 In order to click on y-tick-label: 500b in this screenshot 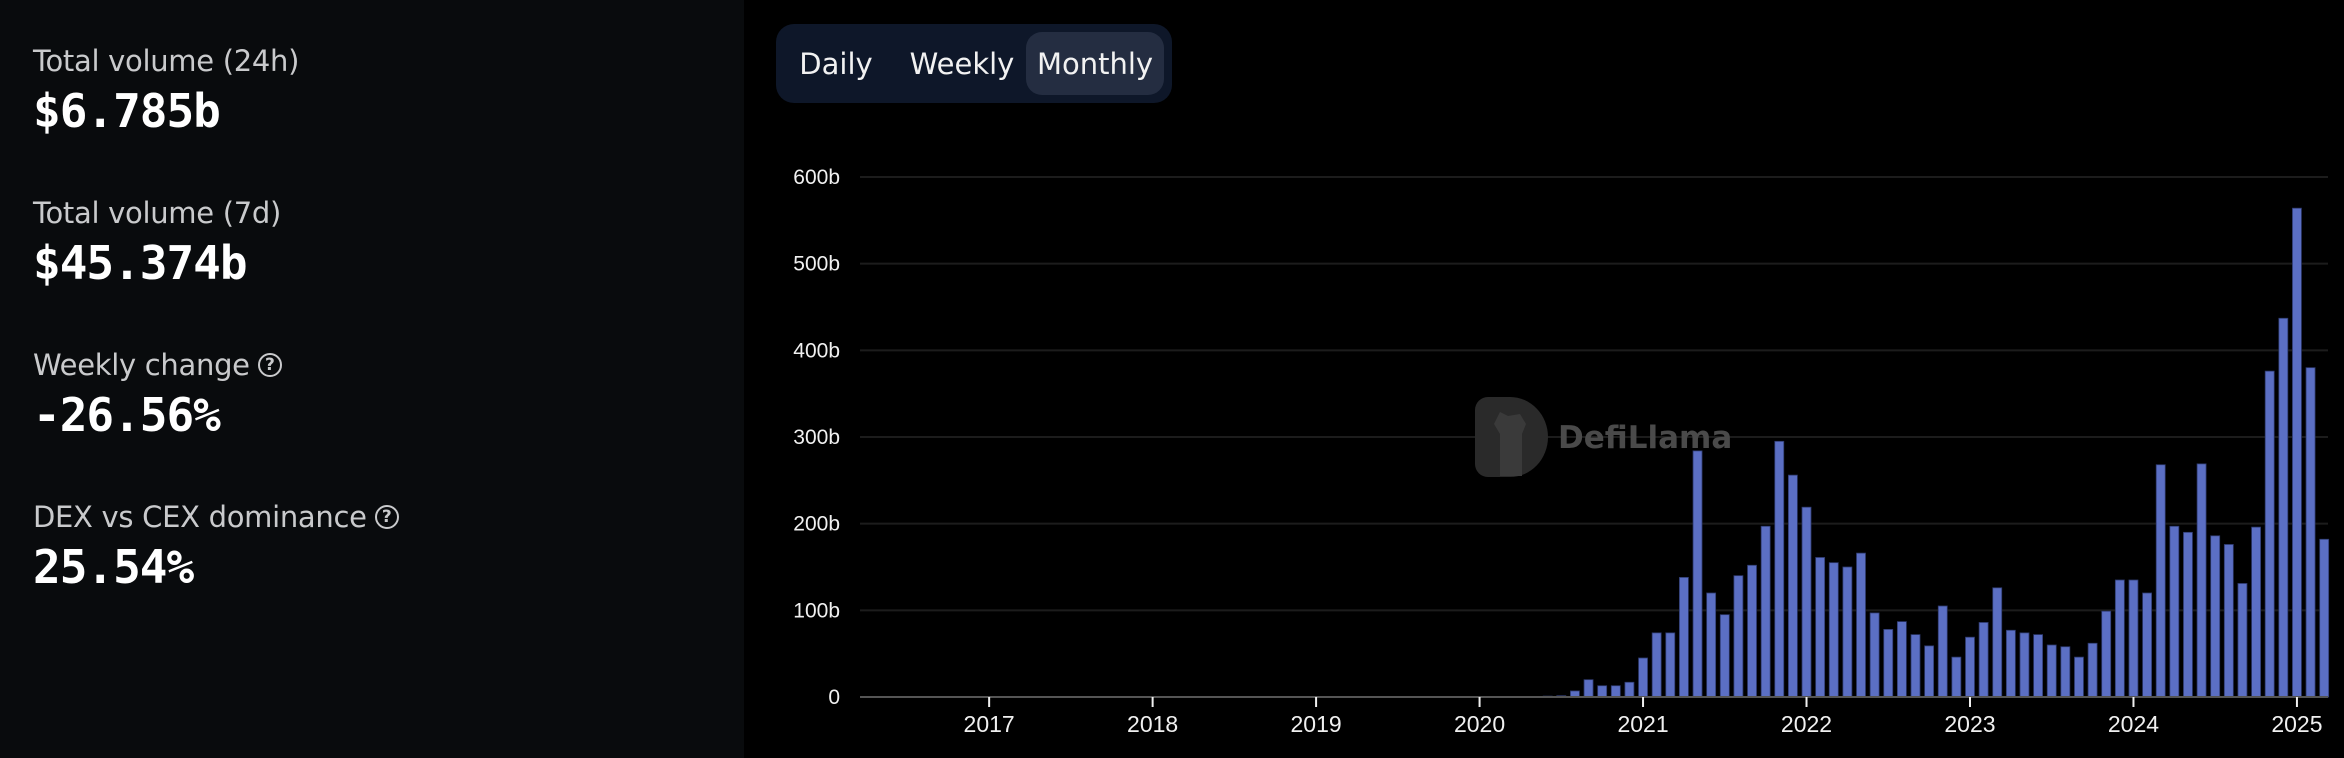, I will do `click(816, 264)`.